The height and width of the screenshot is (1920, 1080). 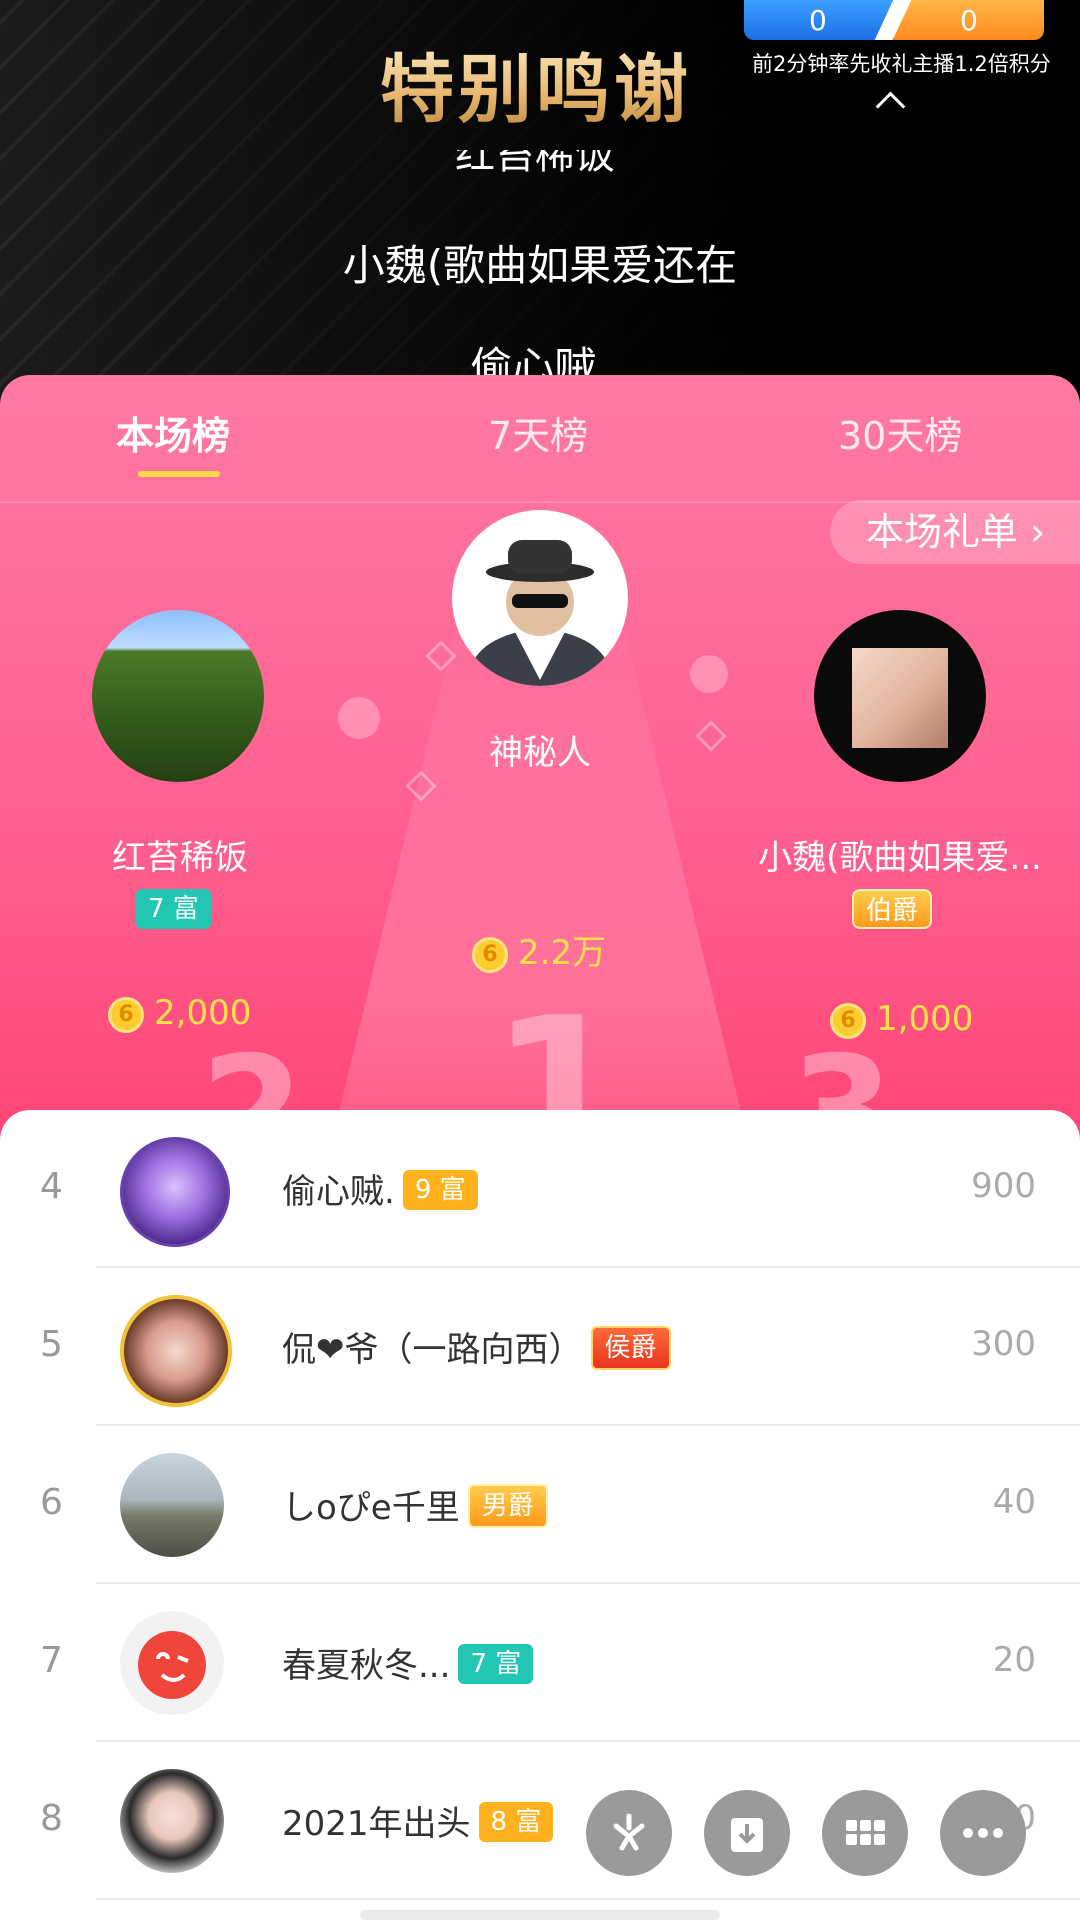 I want to click on row-name: 侃❤爷（一路向西）, so click(x=432, y=1350).